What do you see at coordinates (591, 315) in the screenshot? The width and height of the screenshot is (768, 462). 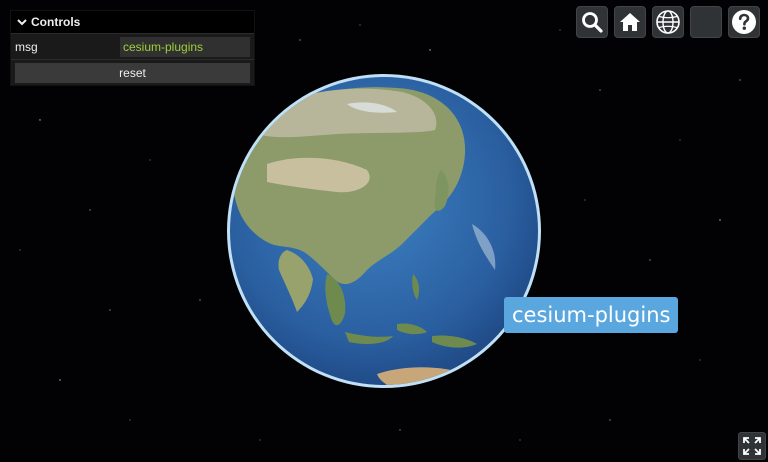 I see `map-label: cesium-plugins` at bounding box center [591, 315].